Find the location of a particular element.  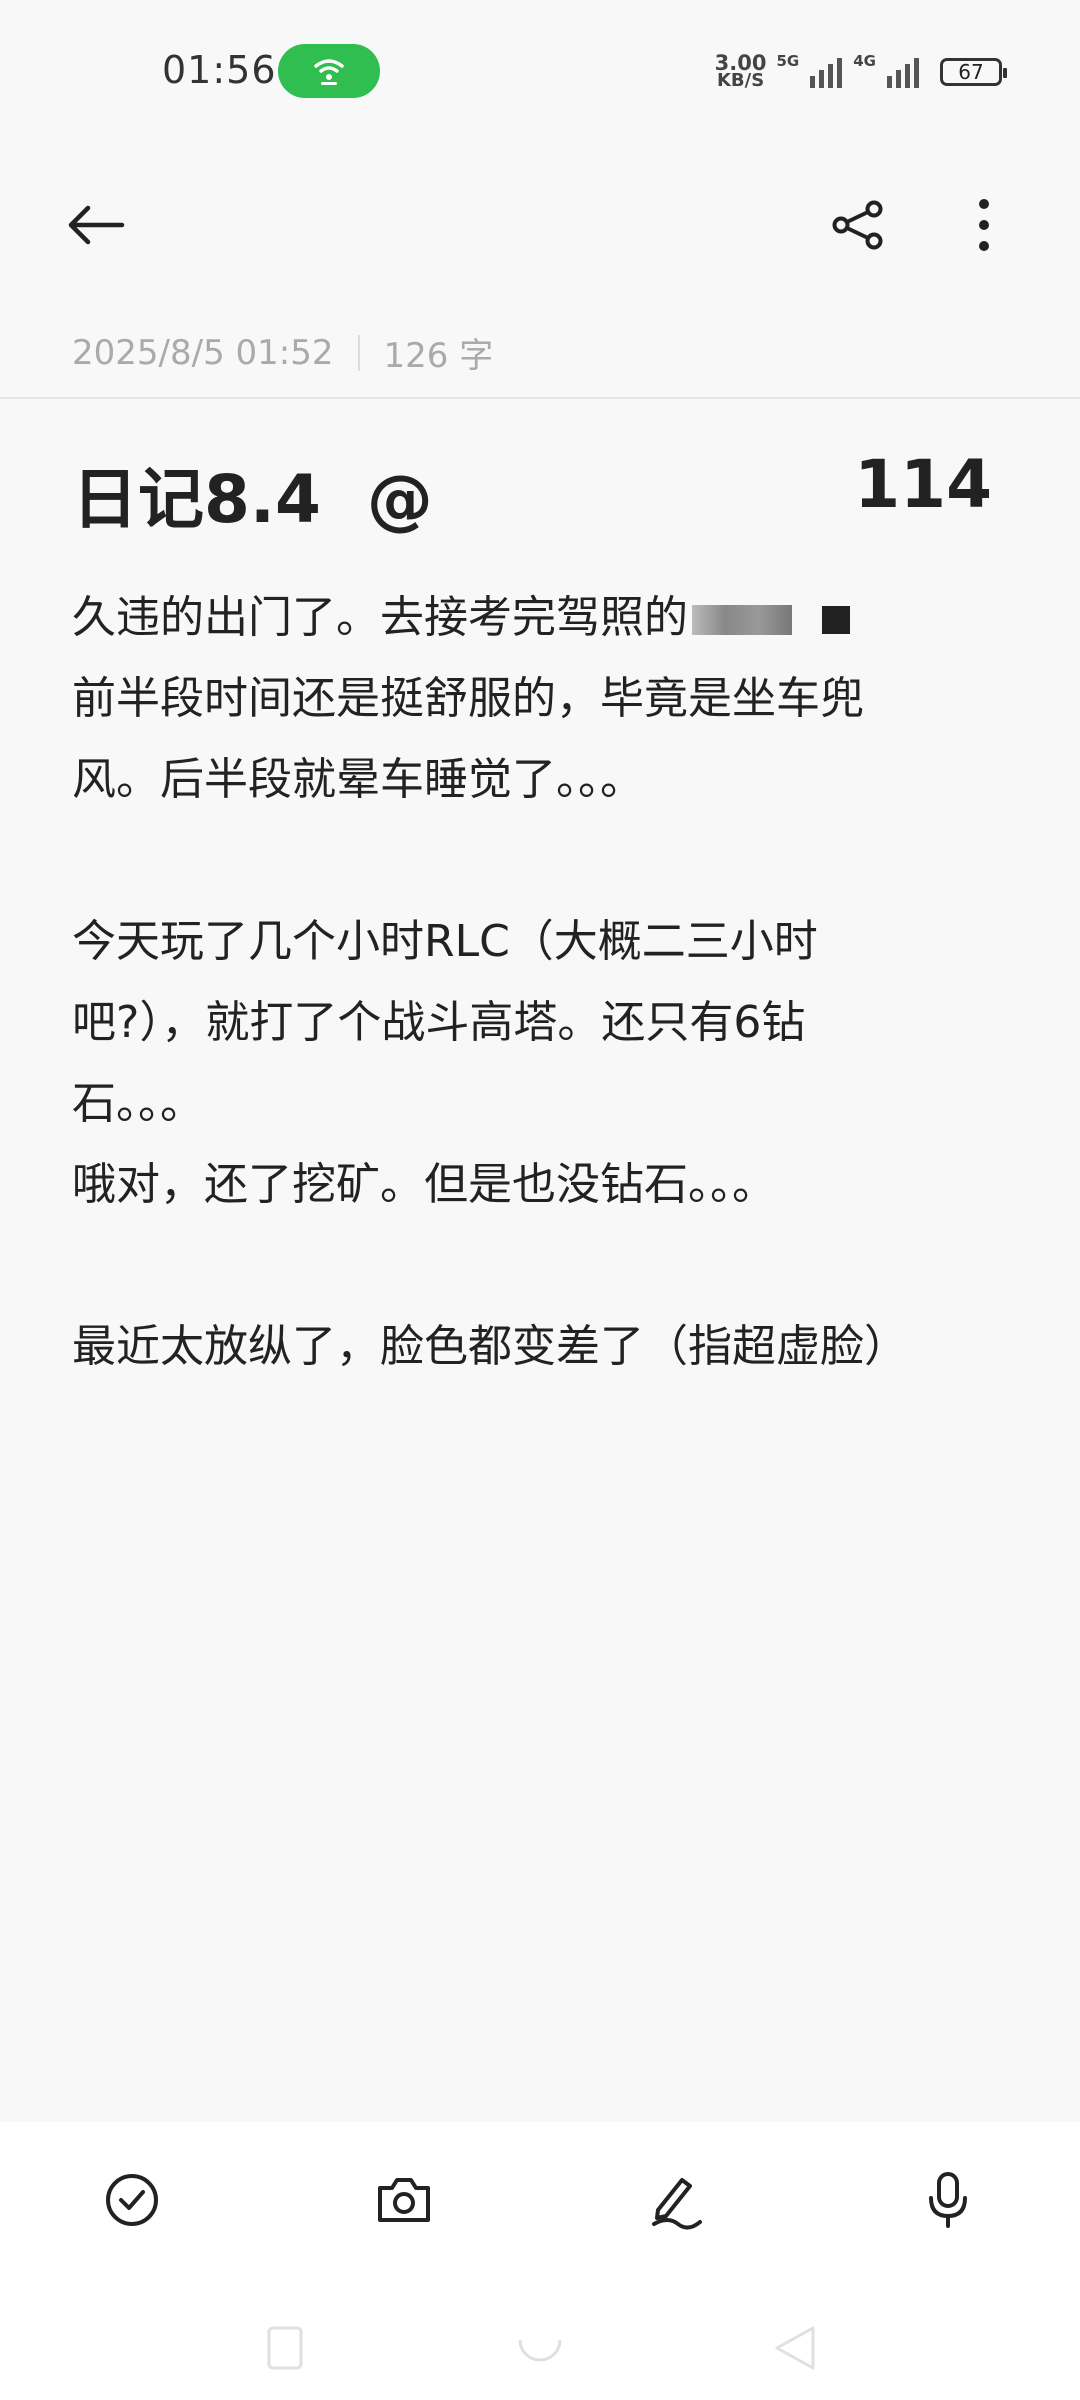

status-indicators: 3.00 KB/S 5G 4G 67 is located at coordinates (861, 72).